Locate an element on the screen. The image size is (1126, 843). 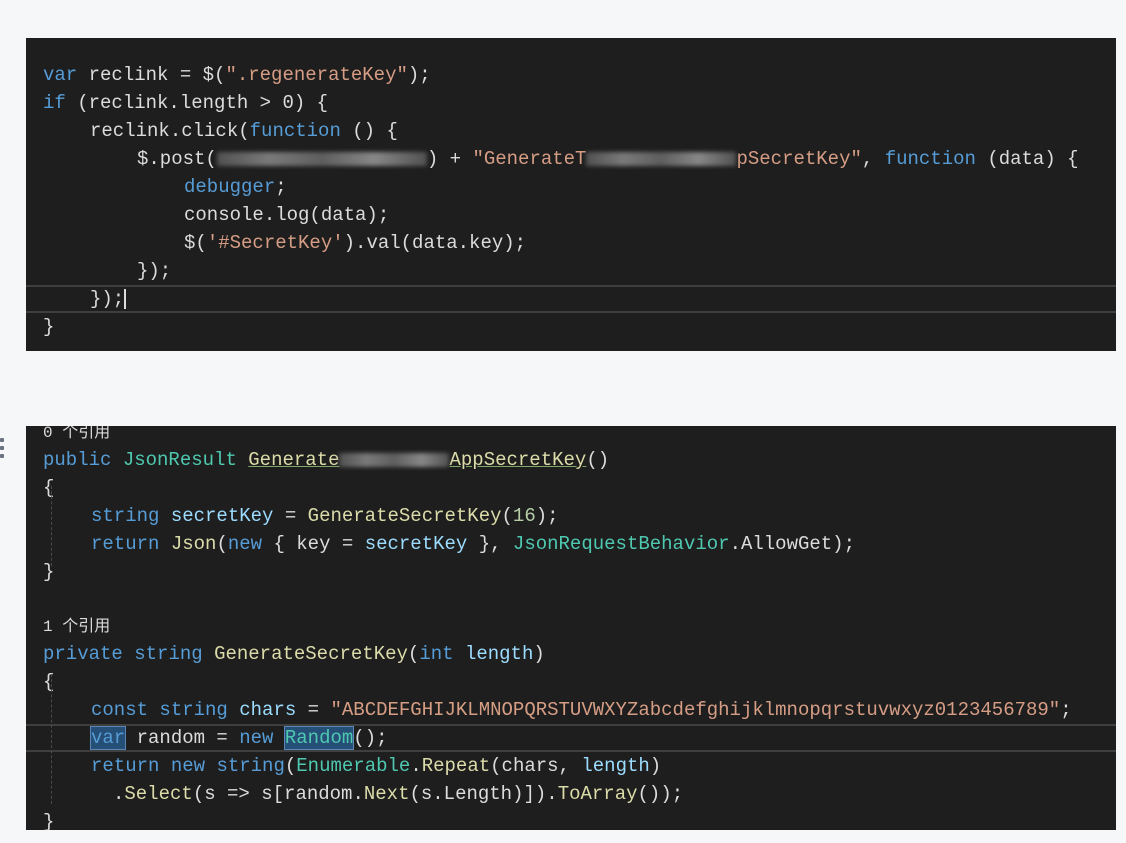
code-token: , is located at coordinates (873, 159).